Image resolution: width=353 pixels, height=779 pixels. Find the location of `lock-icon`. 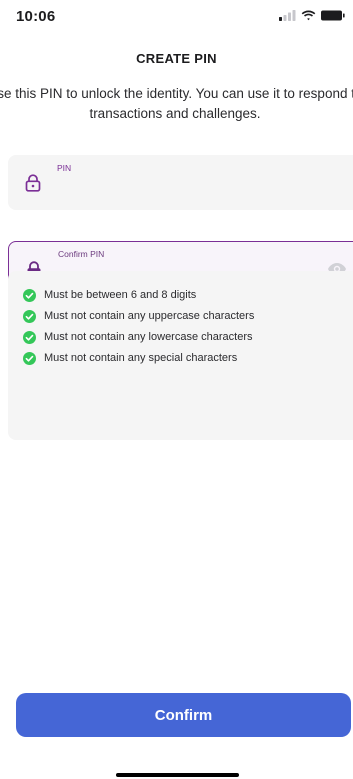

lock-icon is located at coordinates (33, 183).